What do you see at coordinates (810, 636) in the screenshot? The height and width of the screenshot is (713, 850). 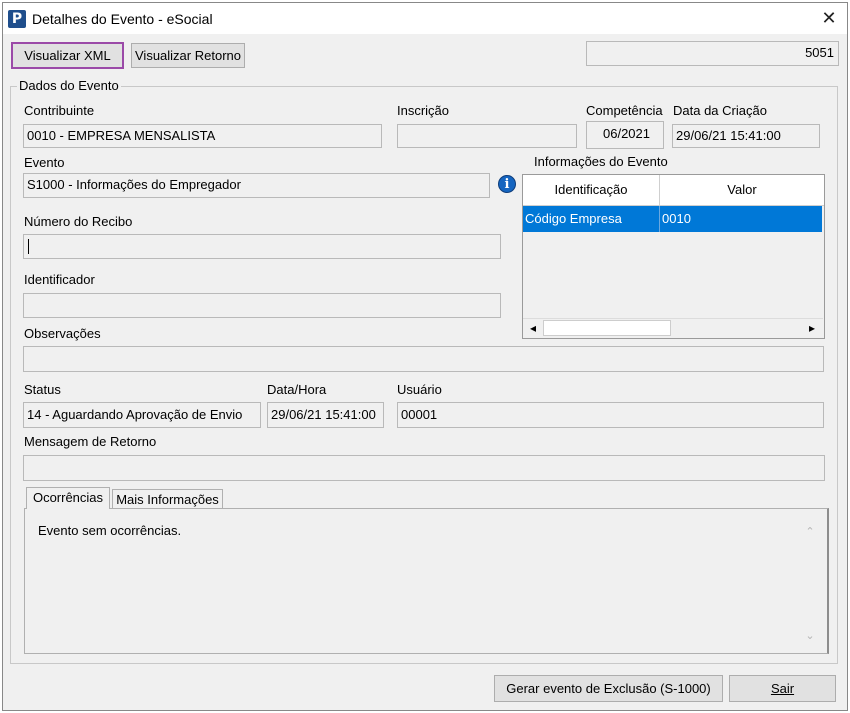 I see `scroll-down-icon: ⌄` at bounding box center [810, 636].